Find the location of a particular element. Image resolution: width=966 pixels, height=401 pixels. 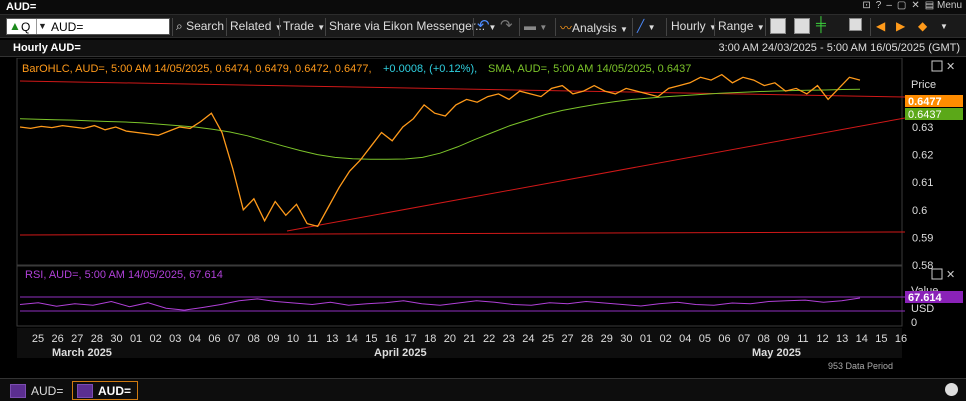

menu-button: ▤ Menu is located at coordinates (943, 5).